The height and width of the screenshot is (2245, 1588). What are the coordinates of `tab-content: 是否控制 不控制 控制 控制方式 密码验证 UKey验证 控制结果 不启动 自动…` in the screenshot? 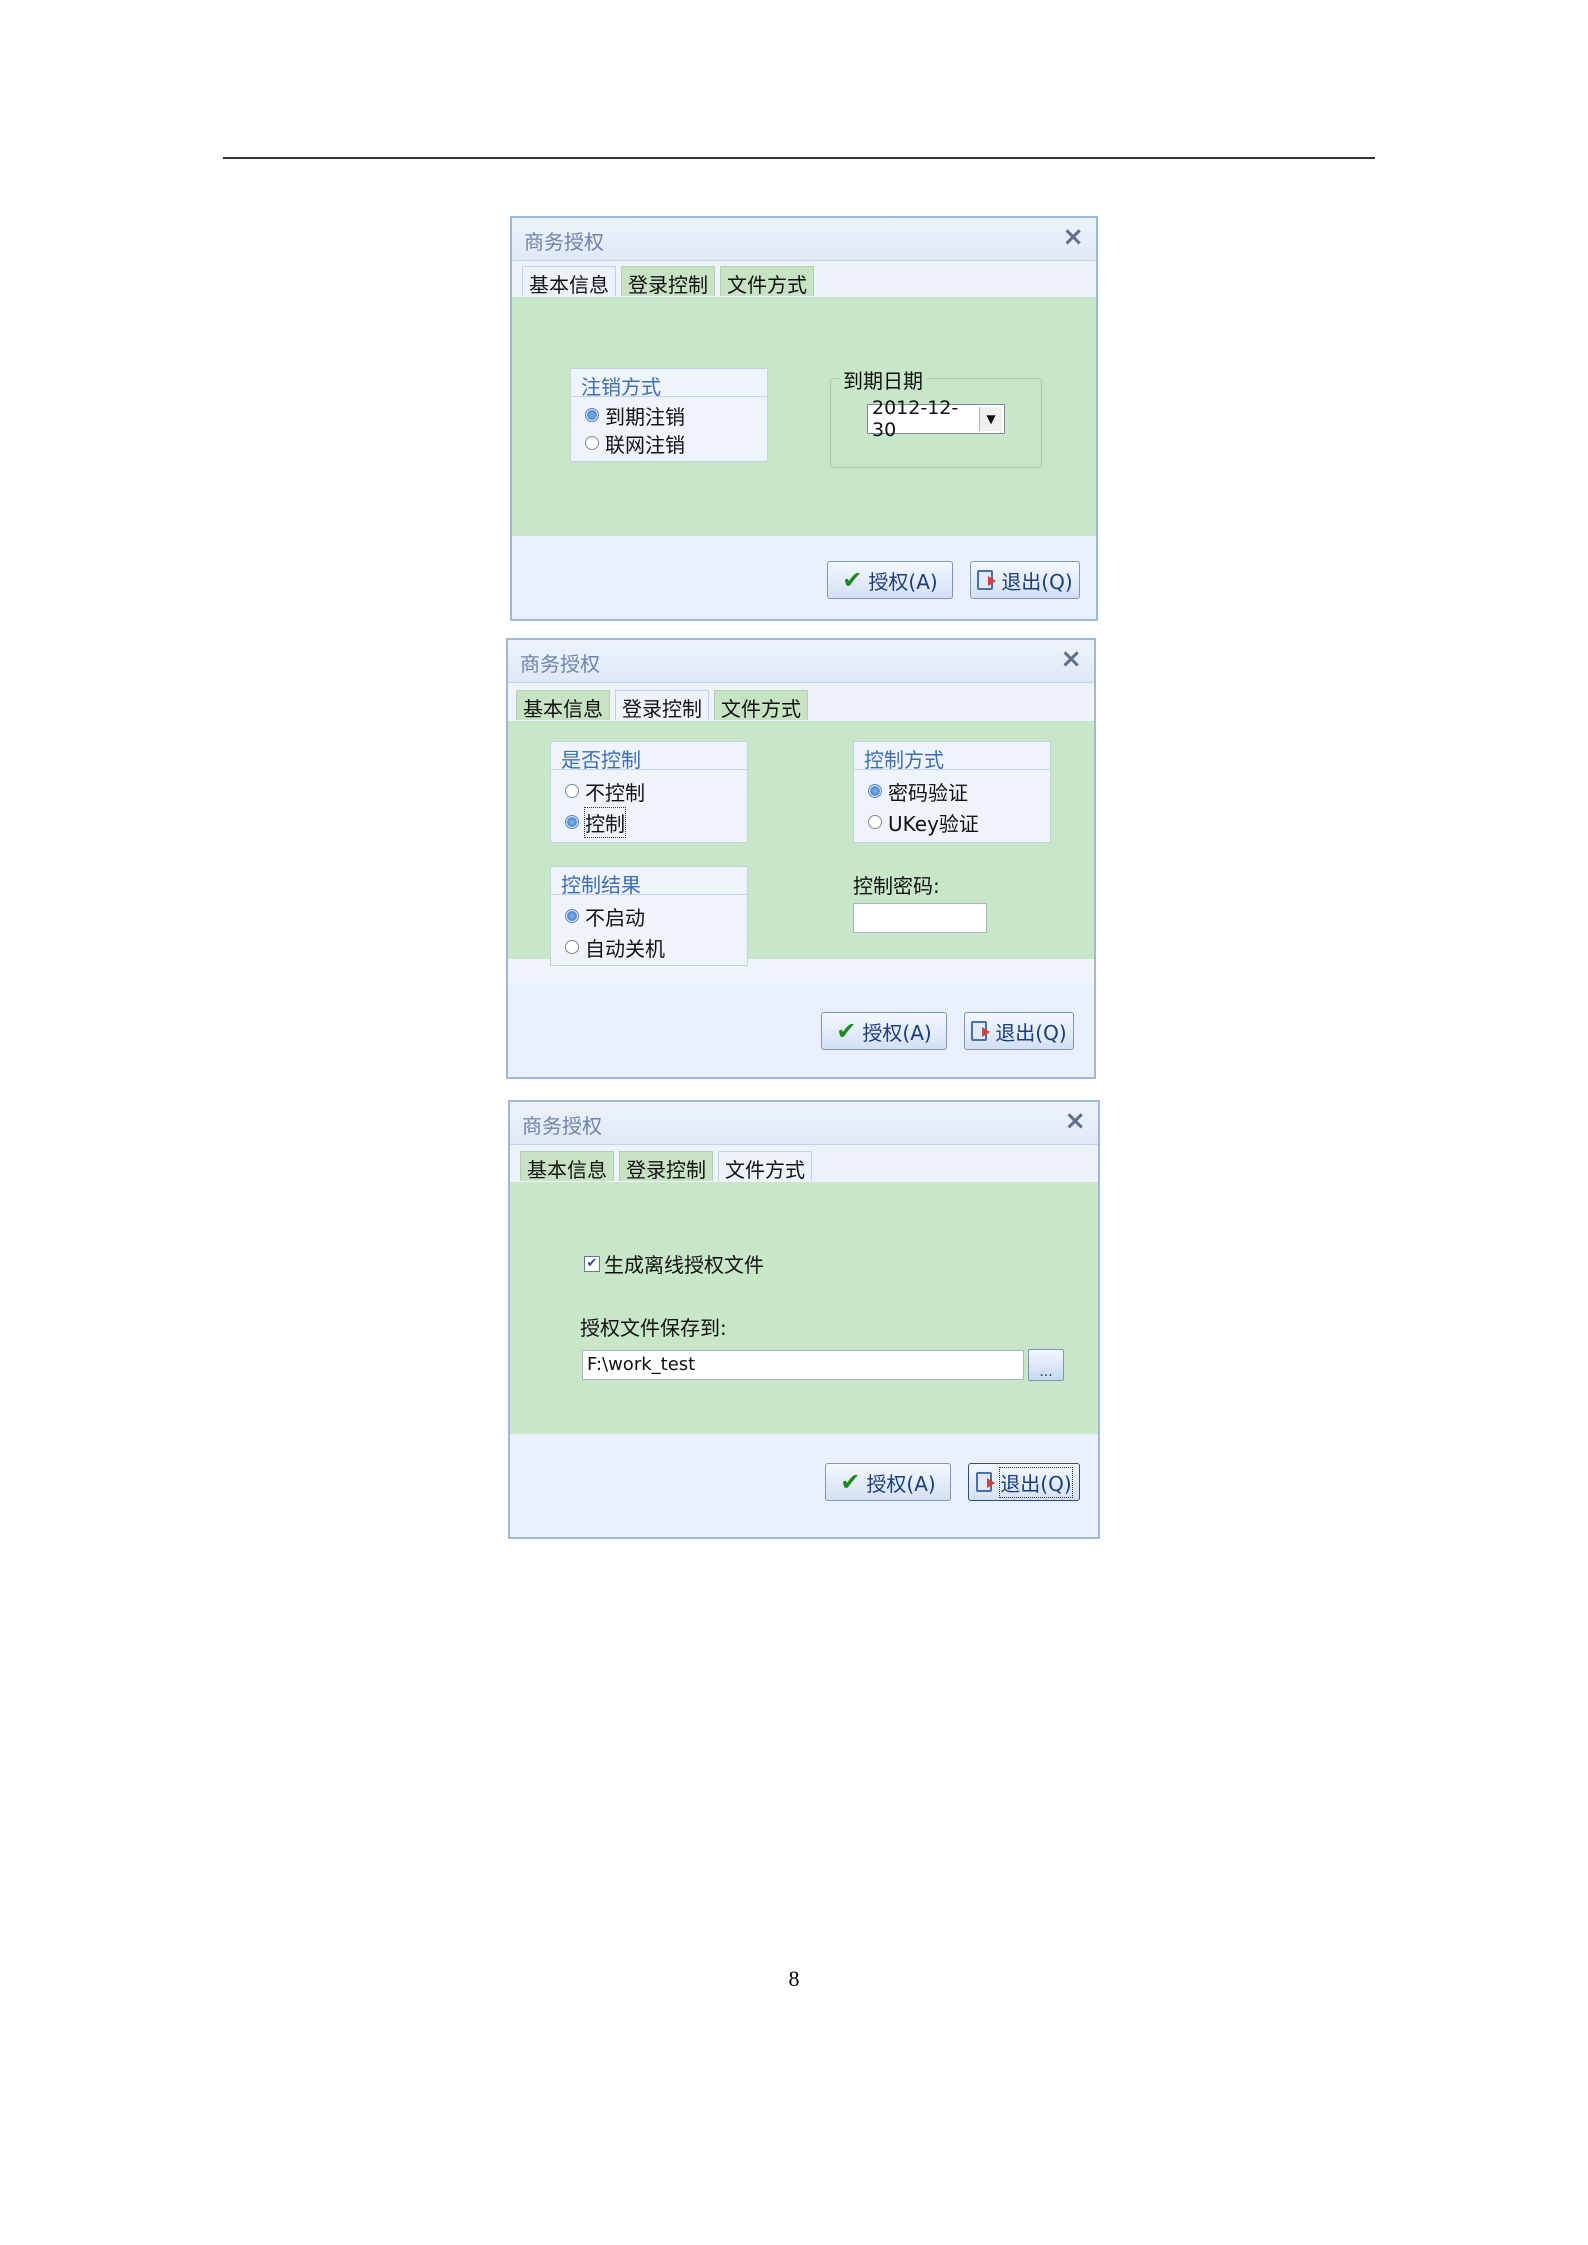 It's located at (801, 843).